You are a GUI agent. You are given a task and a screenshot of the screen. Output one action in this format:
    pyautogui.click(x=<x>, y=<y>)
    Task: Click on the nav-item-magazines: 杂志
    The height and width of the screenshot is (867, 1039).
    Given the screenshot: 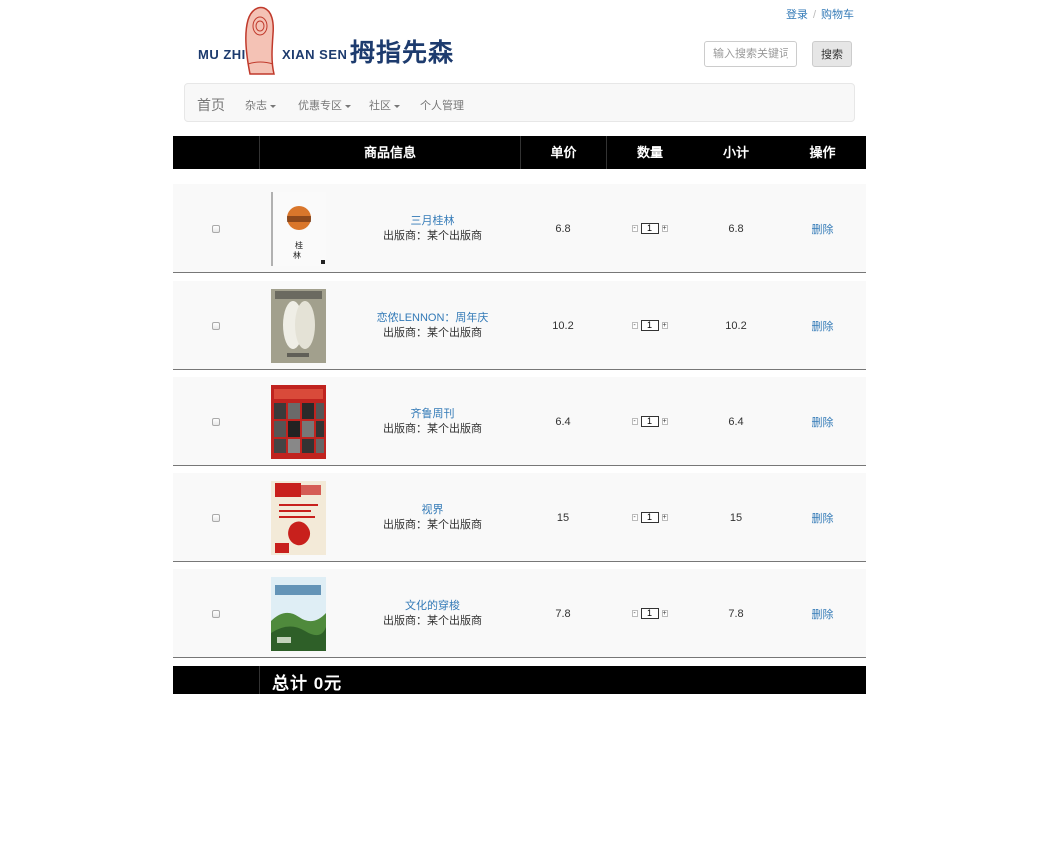 What is the action you would take?
    pyautogui.click(x=260, y=105)
    